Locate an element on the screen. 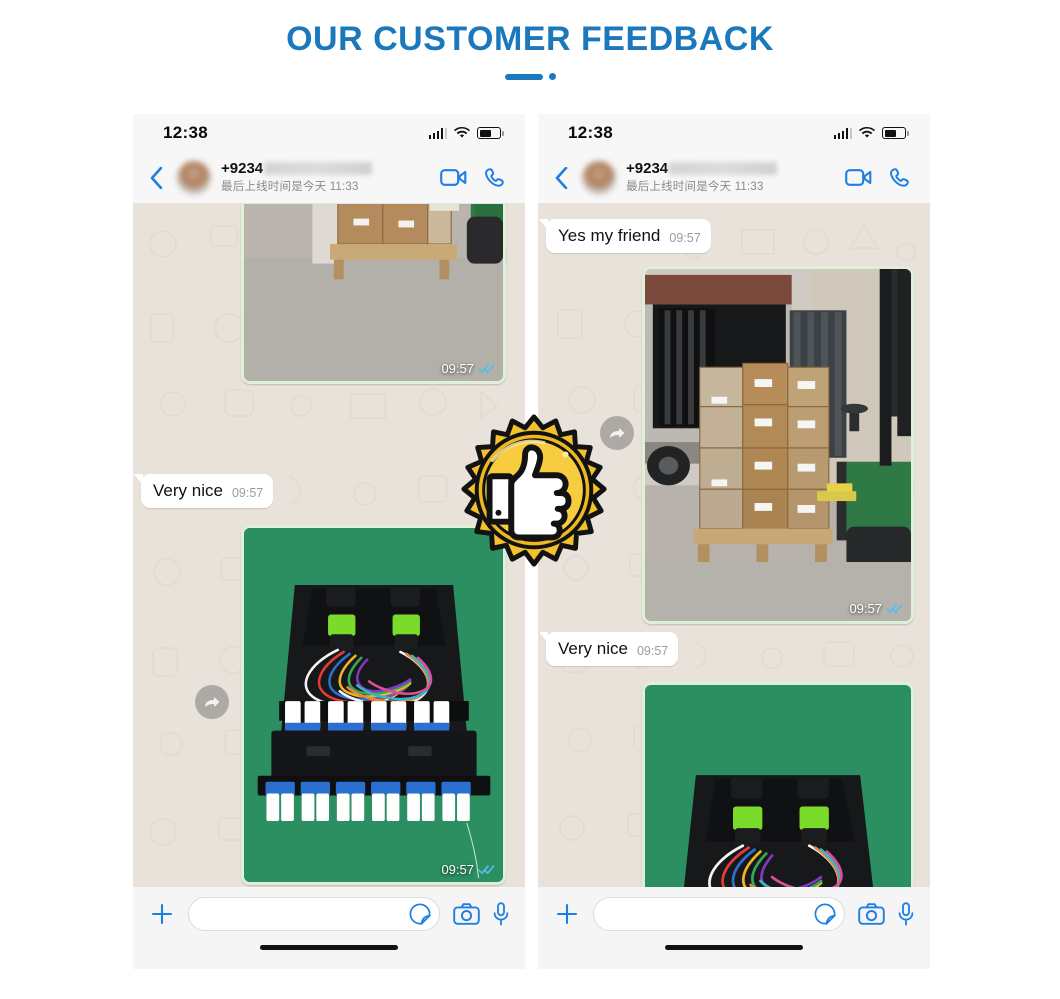  photo-fiber-patch-panel: 09:57 is located at coordinates (373, 705).